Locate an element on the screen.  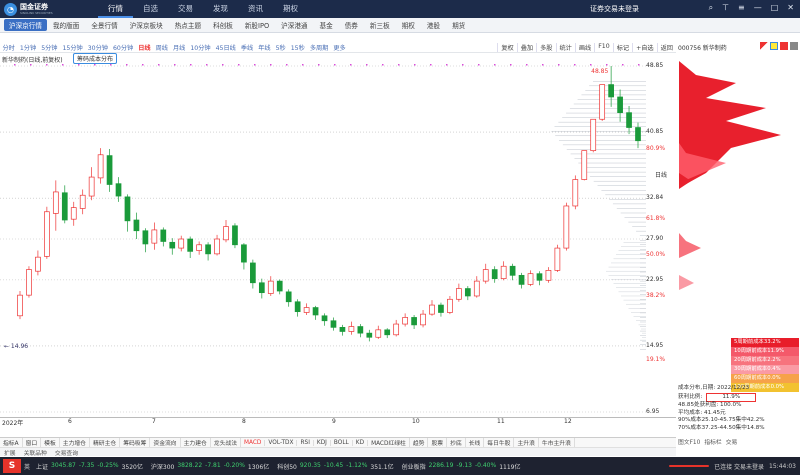
menu-item-5: 期权 is located at coordinates (290, 9).